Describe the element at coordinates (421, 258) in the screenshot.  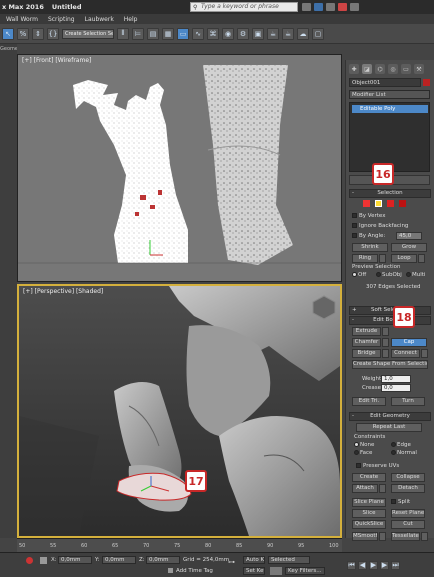
I see `loop-spinner` at that location.